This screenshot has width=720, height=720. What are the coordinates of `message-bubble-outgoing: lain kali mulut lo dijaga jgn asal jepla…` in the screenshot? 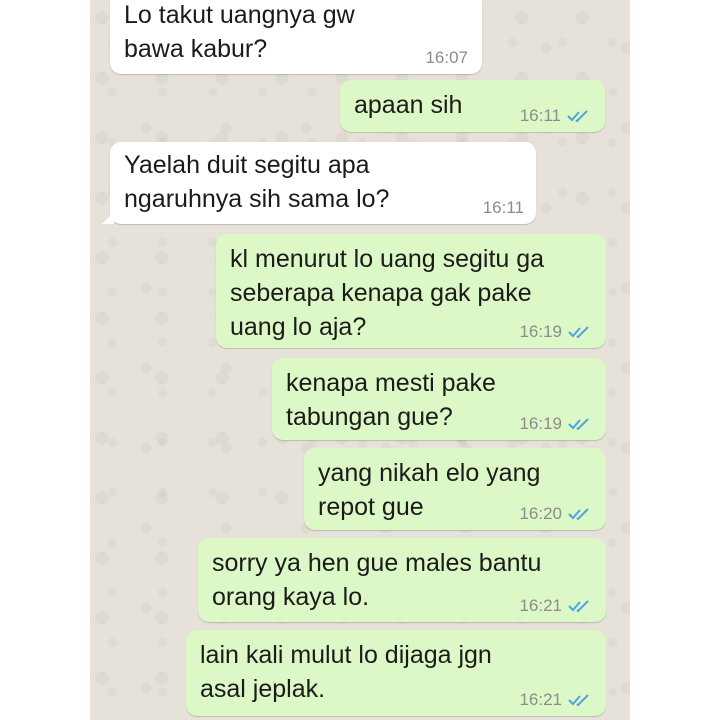 It's located at (396, 673).